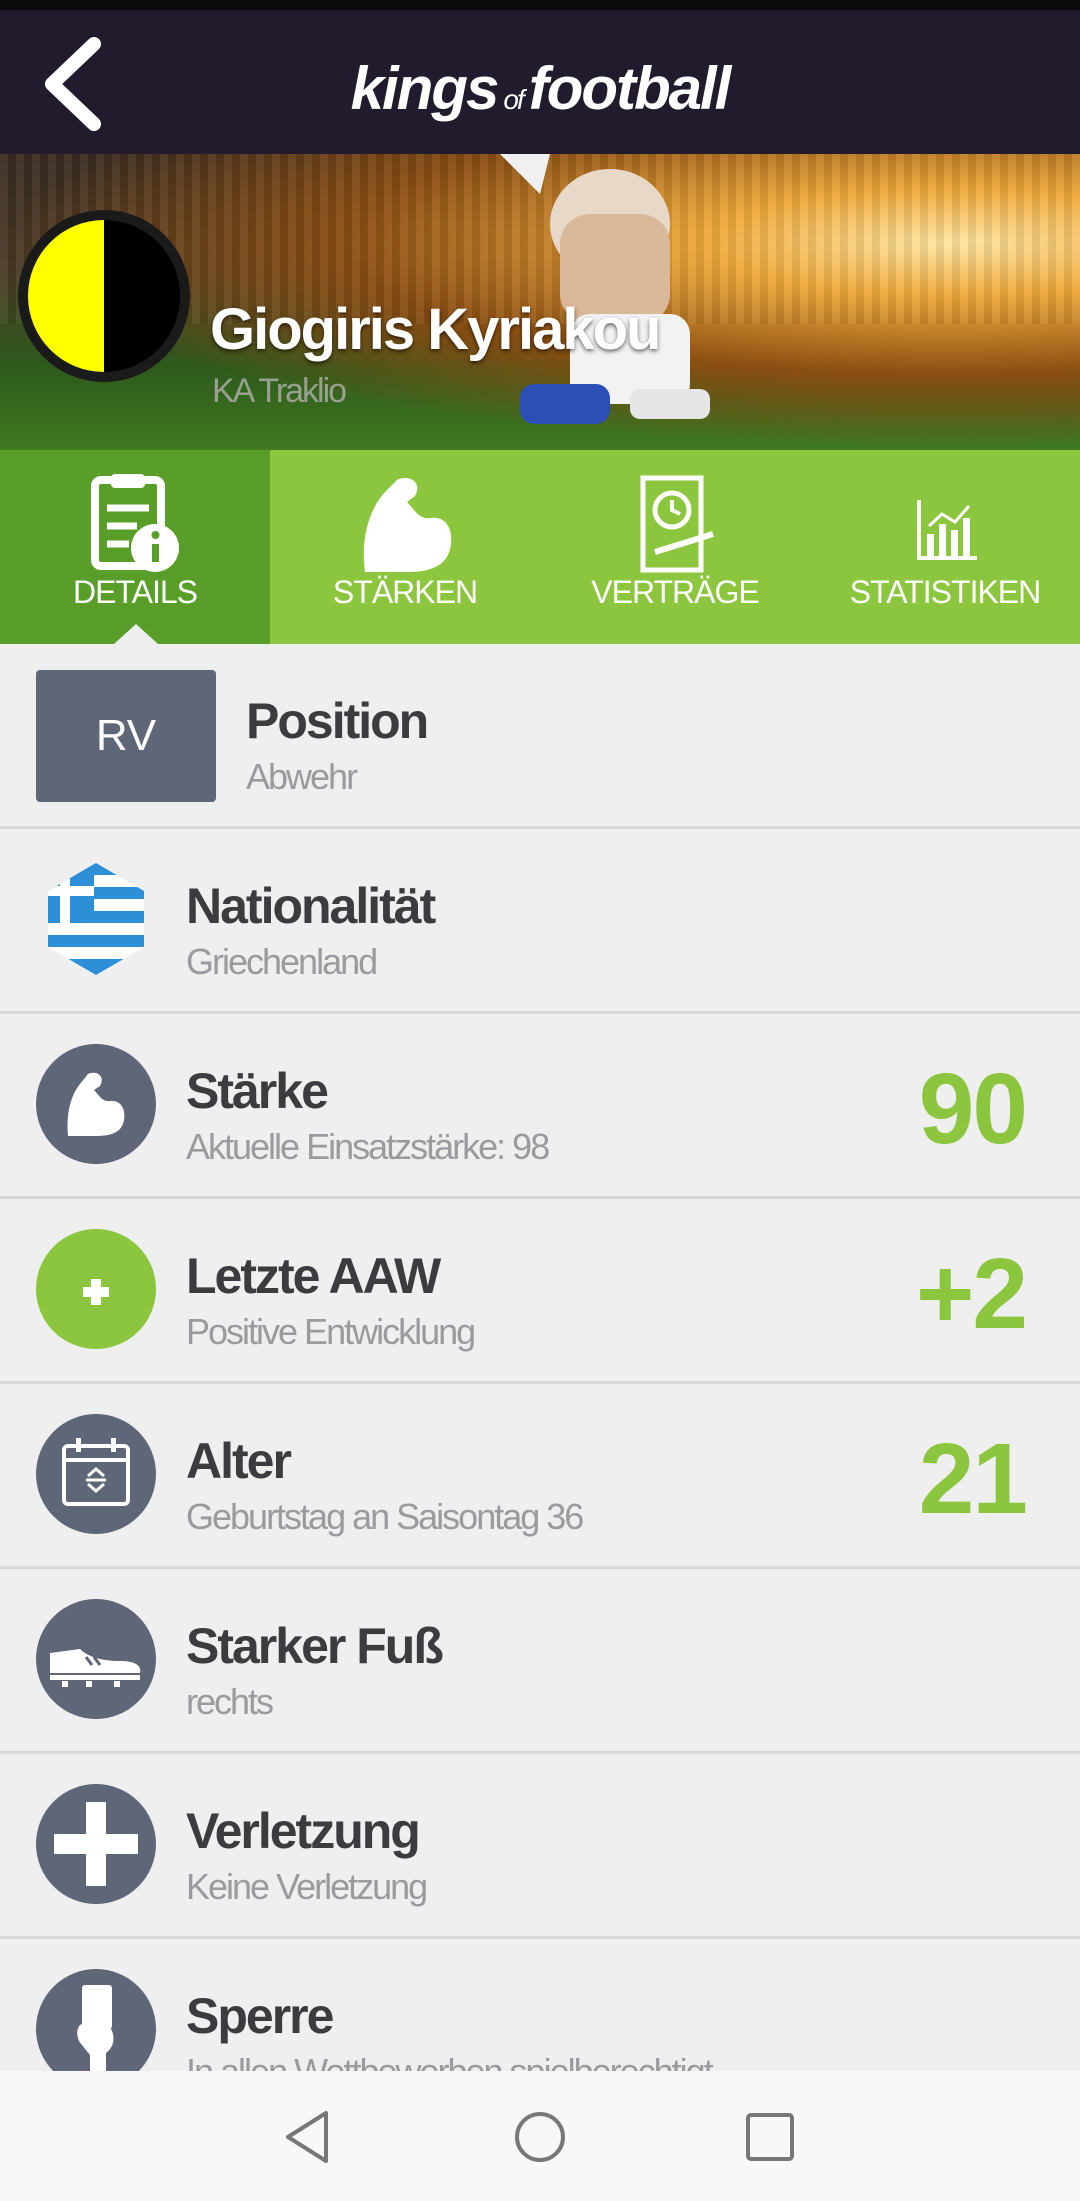 This screenshot has width=1080, height=2201. Describe the element at coordinates (136, 634) in the screenshot. I see `active-tab-pointer` at that location.